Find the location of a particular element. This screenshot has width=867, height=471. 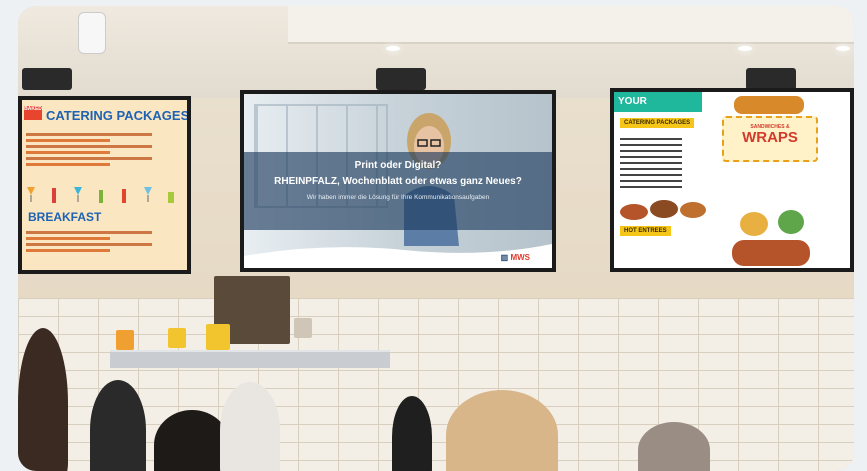

customer-blonde is located at coordinates (502, 430).